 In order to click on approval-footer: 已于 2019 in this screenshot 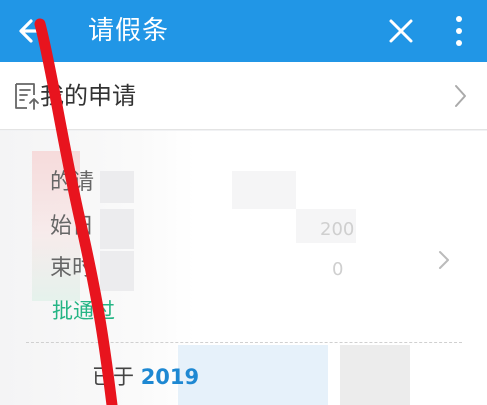, I will do `click(145, 377)`.